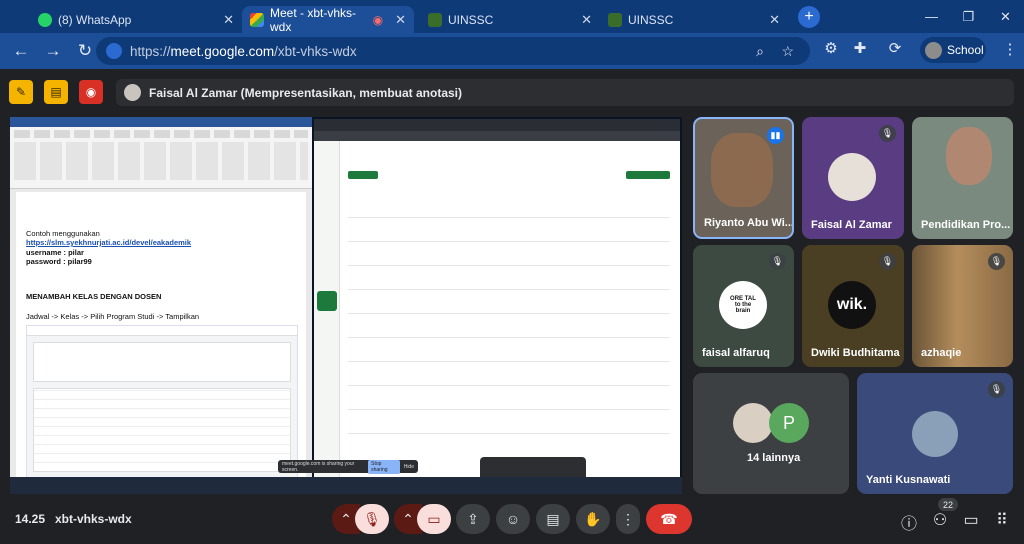 This screenshot has width=1024, height=544. What do you see at coordinates (161, 122) in the screenshot?
I see `word-title-bar` at bounding box center [161, 122].